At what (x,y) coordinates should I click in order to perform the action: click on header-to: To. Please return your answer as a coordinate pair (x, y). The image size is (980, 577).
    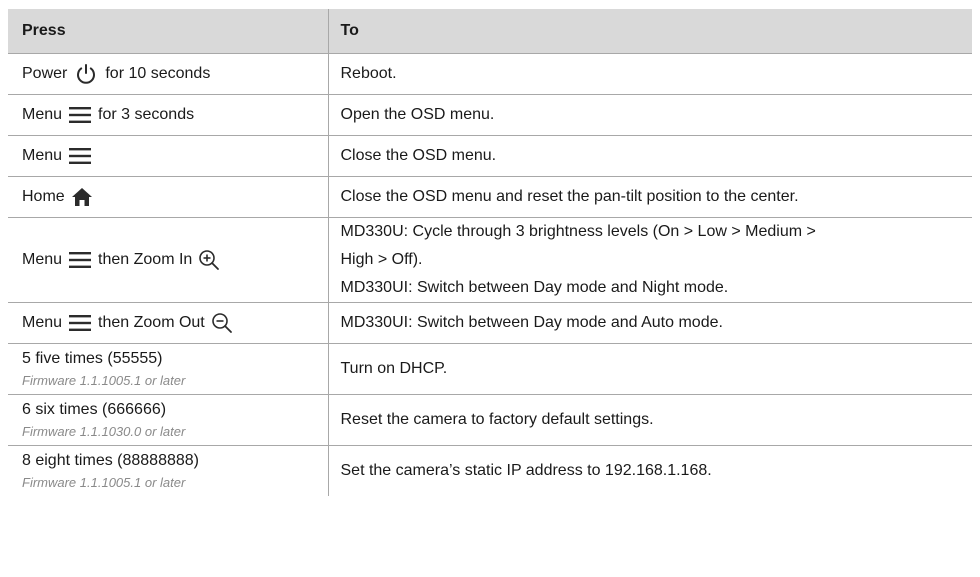
    Looking at the image, I should click on (650, 31).